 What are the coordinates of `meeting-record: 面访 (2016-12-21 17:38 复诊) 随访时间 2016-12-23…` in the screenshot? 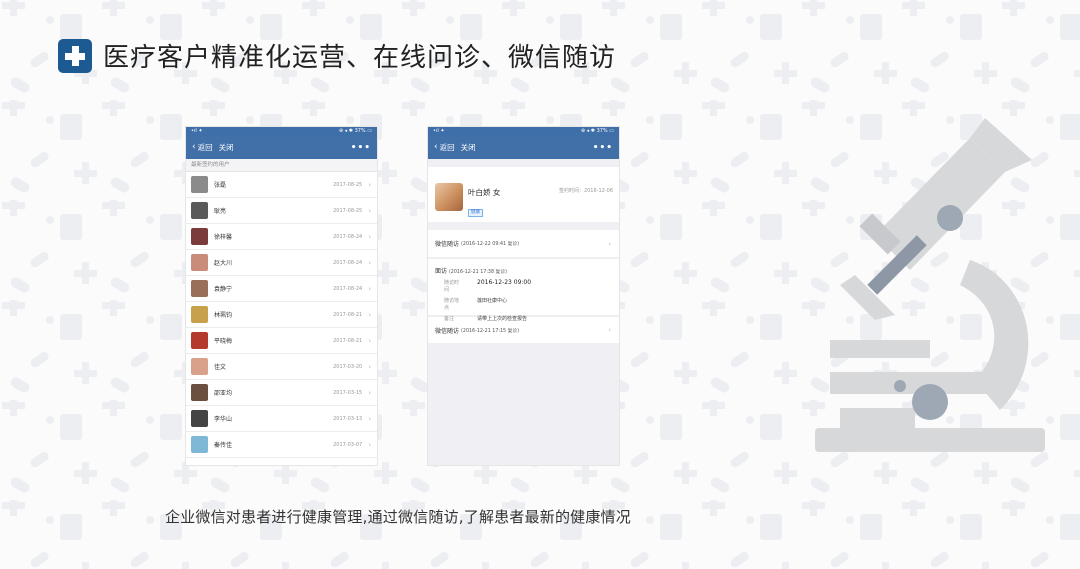 It's located at (523, 290).